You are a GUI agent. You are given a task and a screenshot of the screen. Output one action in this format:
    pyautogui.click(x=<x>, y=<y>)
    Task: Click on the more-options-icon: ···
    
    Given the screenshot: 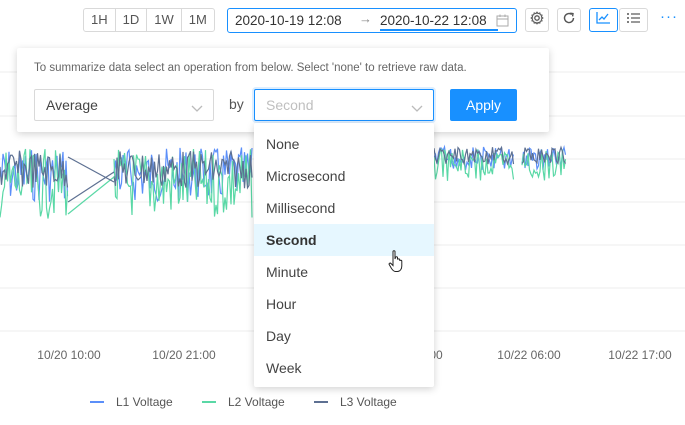 What is the action you would take?
    pyautogui.click(x=669, y=16)
    